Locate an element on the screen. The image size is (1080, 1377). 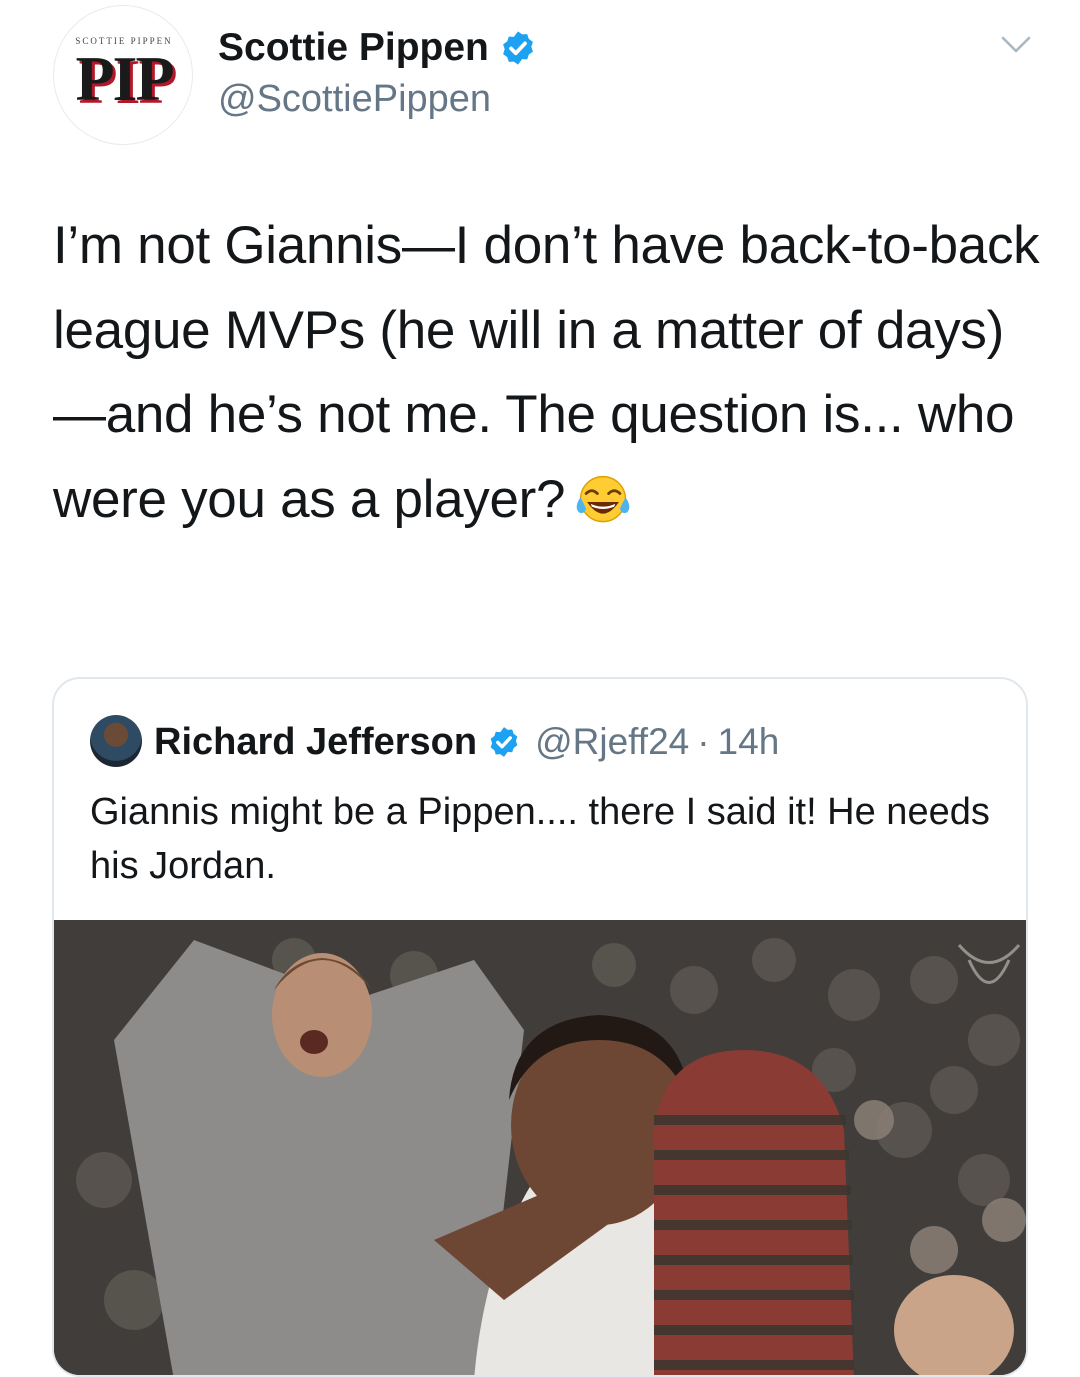
laughing-tears-emoji-icon is located at coordinates (603, 498).